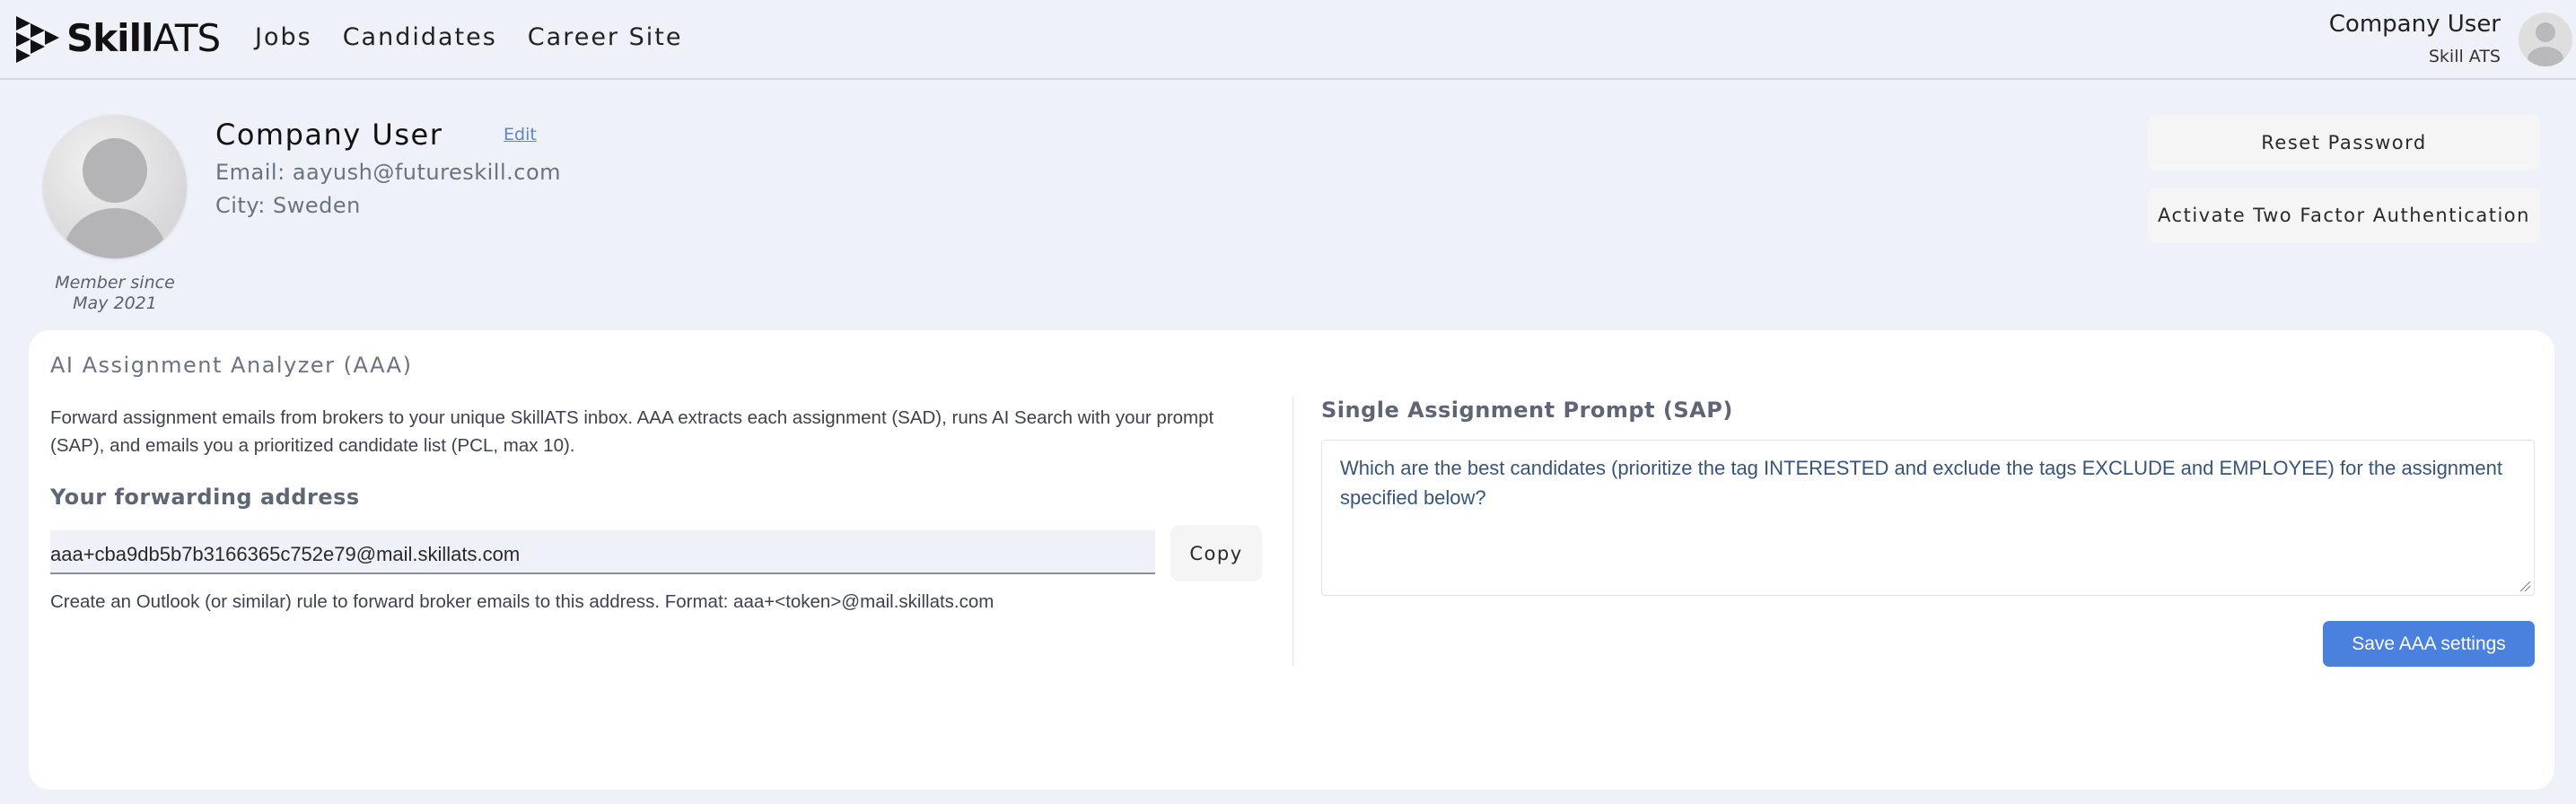 The image size is (2576, 804). I want to click on member-since: Member since May 2021, so click(115, 293).